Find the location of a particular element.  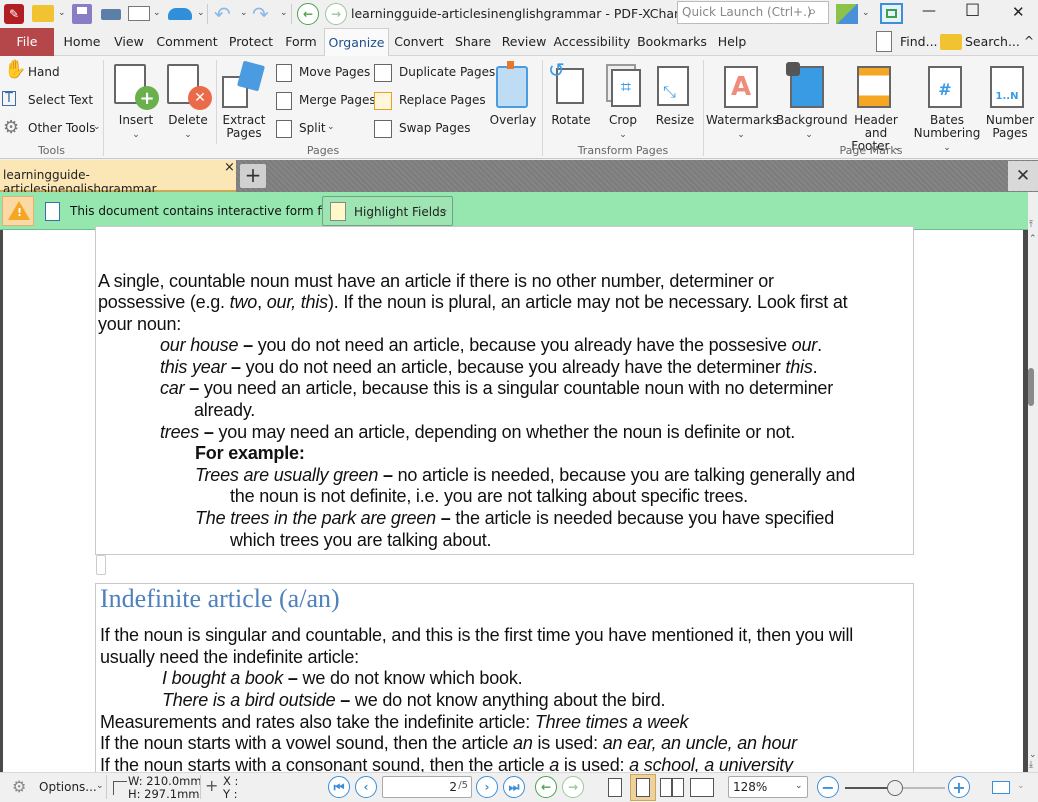

email-icon is located at coordinates (139, 13).